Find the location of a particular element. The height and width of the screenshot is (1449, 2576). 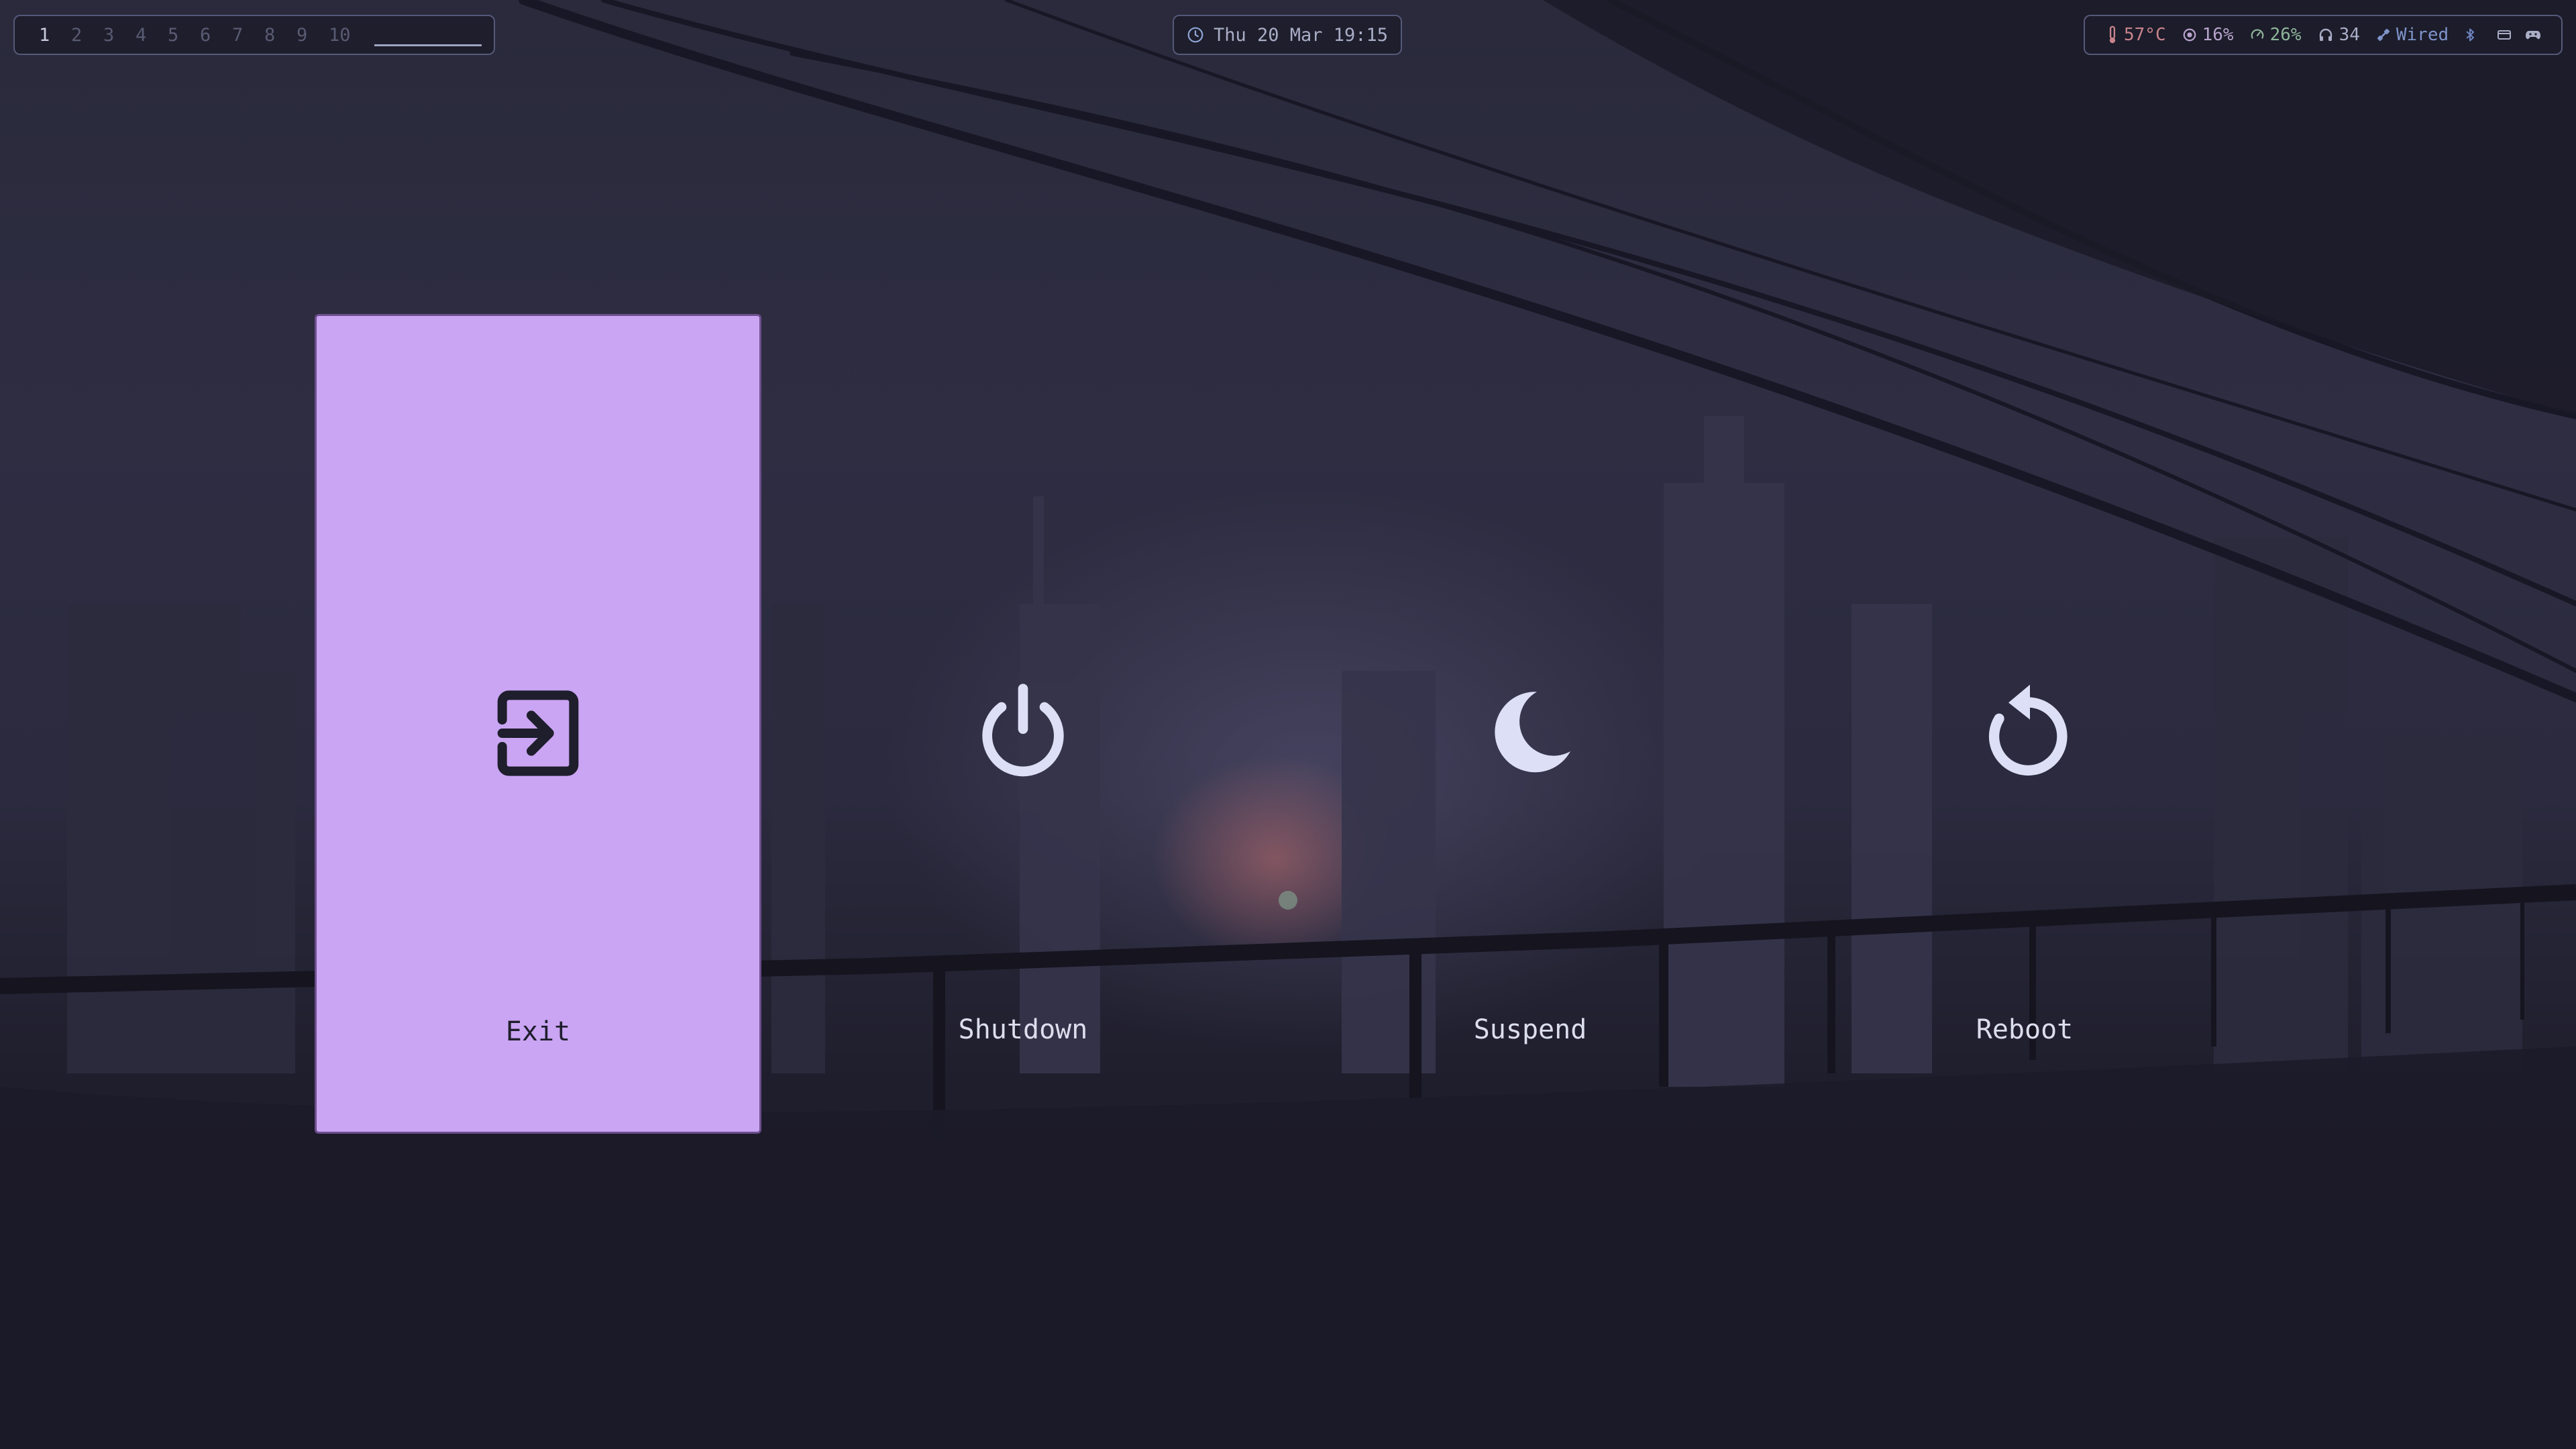

headphones-icon is located at coordinates (2325, 34).